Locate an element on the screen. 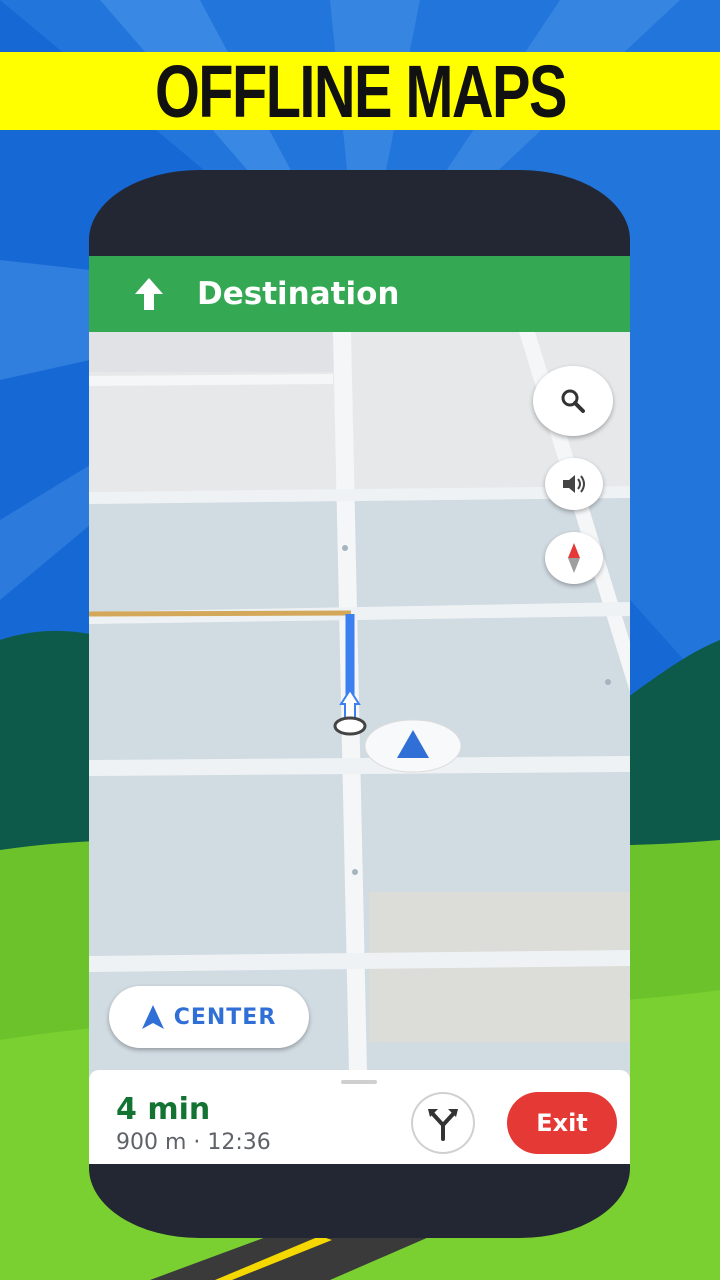  navigation-header: Destination is located at coordinates (359, 294).